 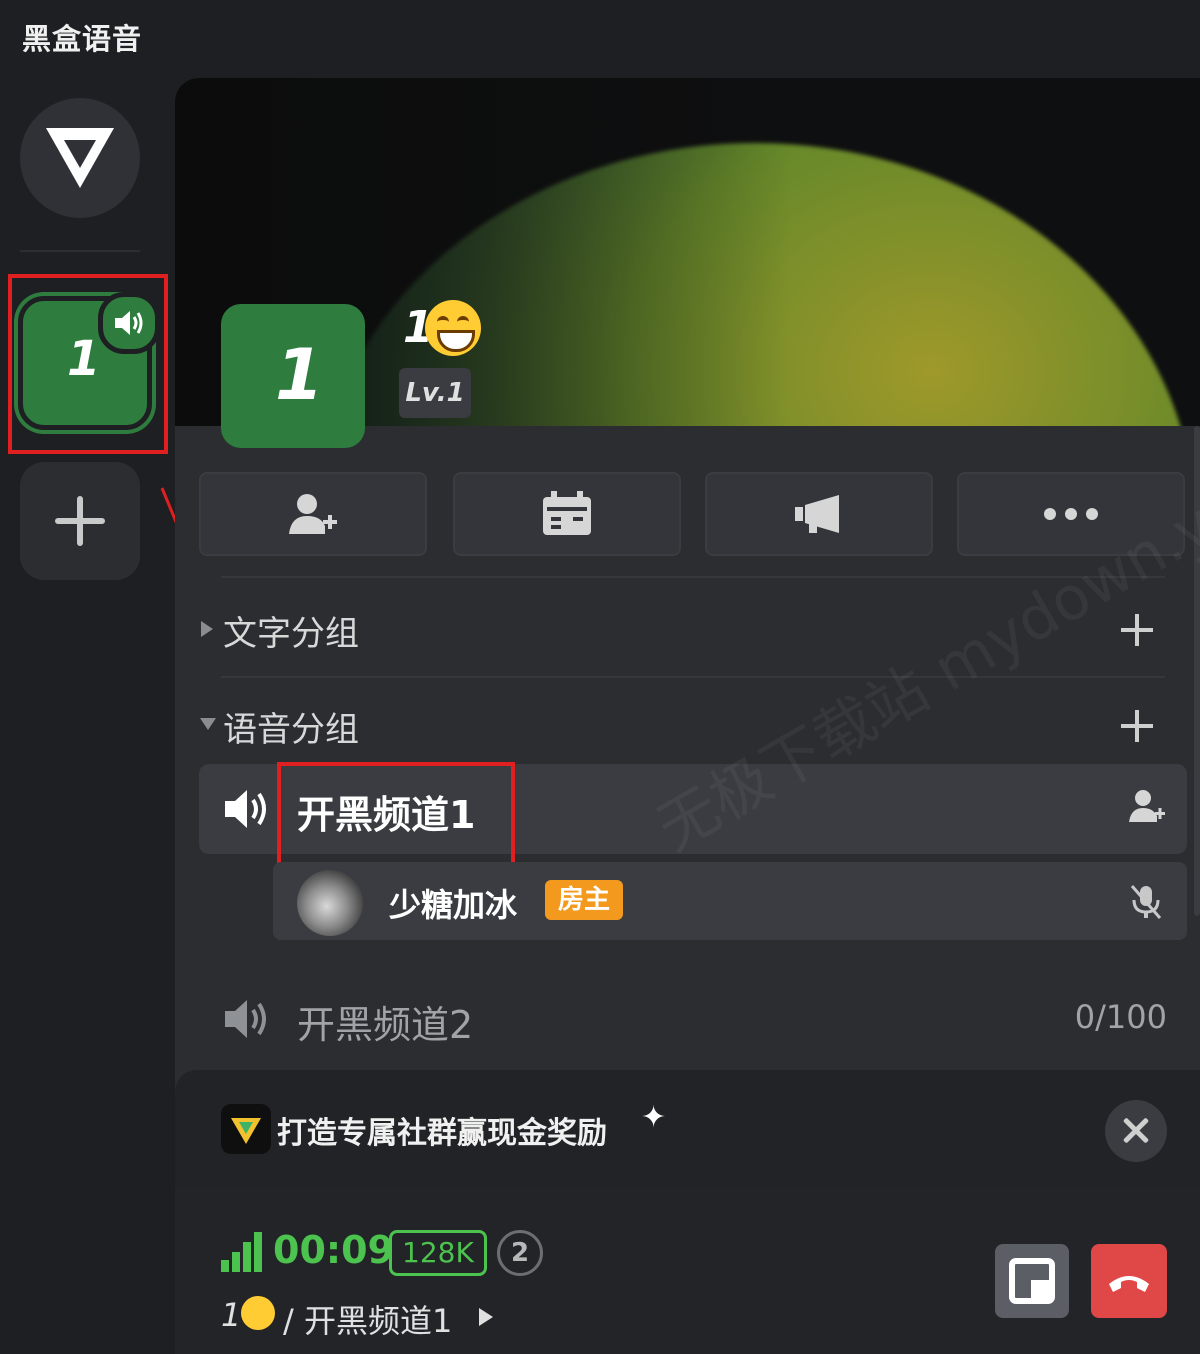 I want to click on channel-member-row: 少糖加冰 房主, so click(x=730, y=901).